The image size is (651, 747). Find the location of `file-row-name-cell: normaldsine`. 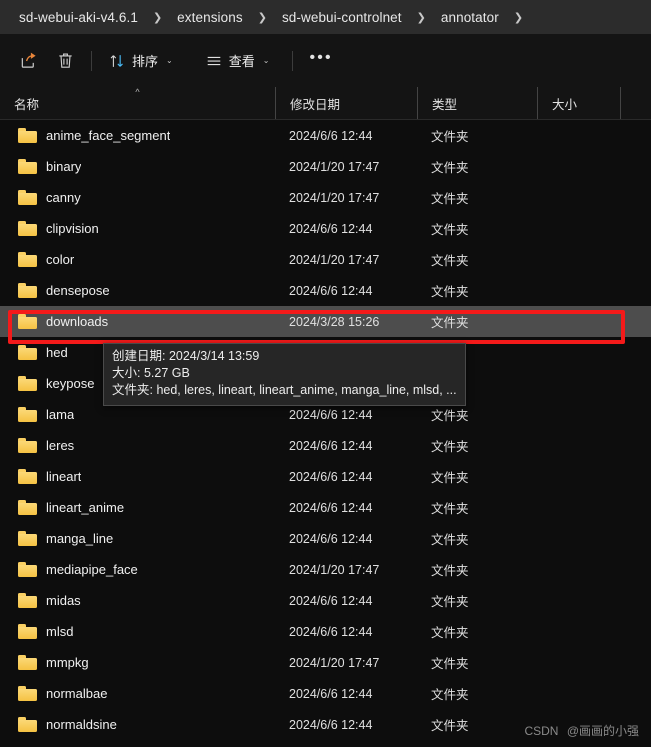

file-row-name-cell: normaldsine is located at coordinates (137, 724).